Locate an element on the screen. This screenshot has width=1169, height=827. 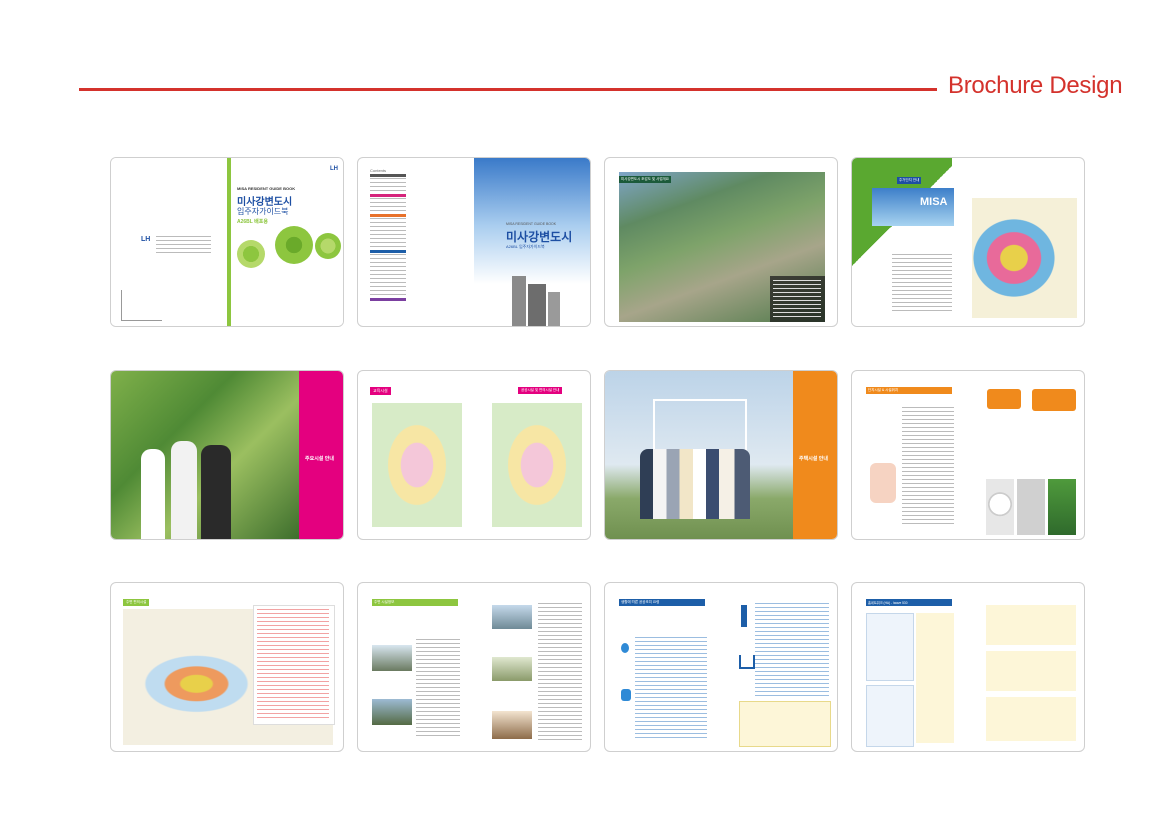
toilet-icon is located at coordinates (626, 695).